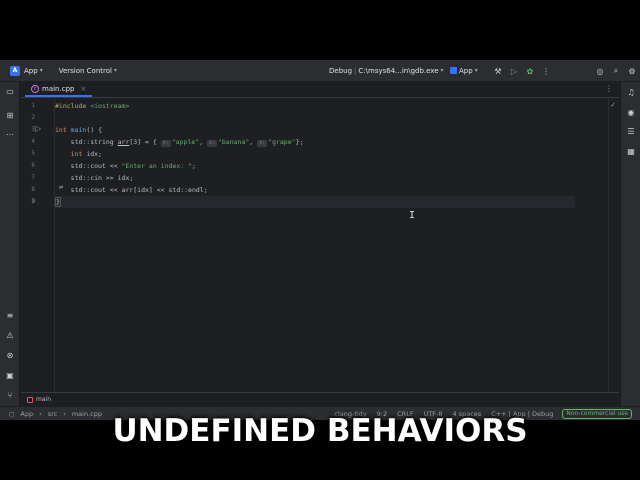 This screenshot has height=480, width=640. I want to click on terminal-icon: ▣, so click(10, 375).